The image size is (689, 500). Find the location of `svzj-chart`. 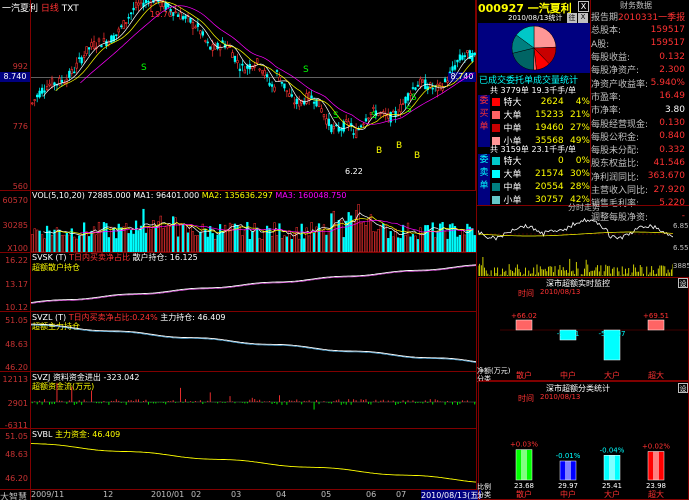

svzj-chart is located at coordinates (253, 400).